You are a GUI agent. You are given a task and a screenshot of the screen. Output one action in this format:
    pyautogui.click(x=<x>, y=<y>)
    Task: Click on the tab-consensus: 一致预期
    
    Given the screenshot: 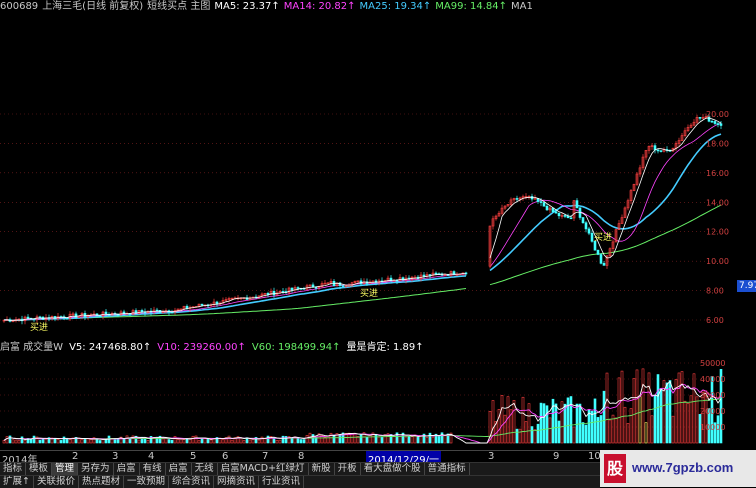 What is the action you would take?
    pyautogui.click(x=147, y=482)
    